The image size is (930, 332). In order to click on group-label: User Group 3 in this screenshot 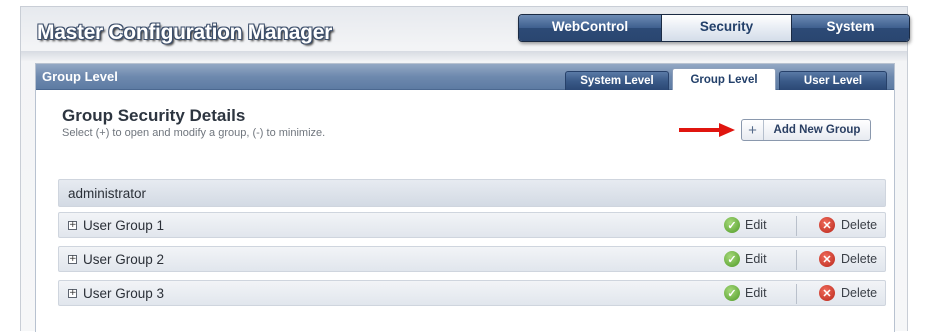, I will do `click(124, 293)`.